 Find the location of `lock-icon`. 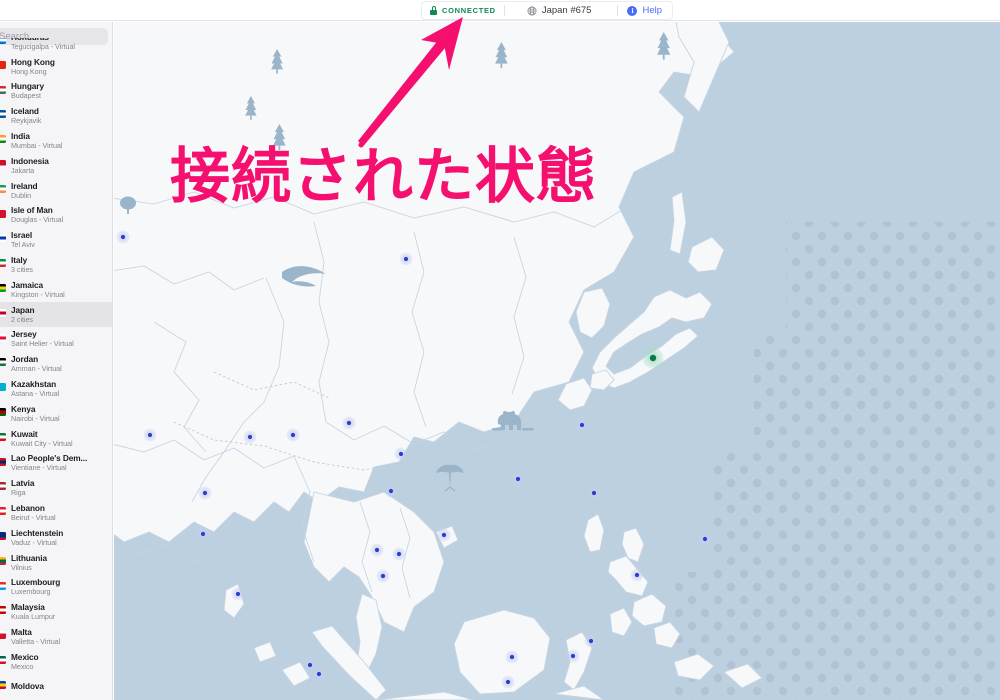

lock-icon is located at coordinates (433, 10).